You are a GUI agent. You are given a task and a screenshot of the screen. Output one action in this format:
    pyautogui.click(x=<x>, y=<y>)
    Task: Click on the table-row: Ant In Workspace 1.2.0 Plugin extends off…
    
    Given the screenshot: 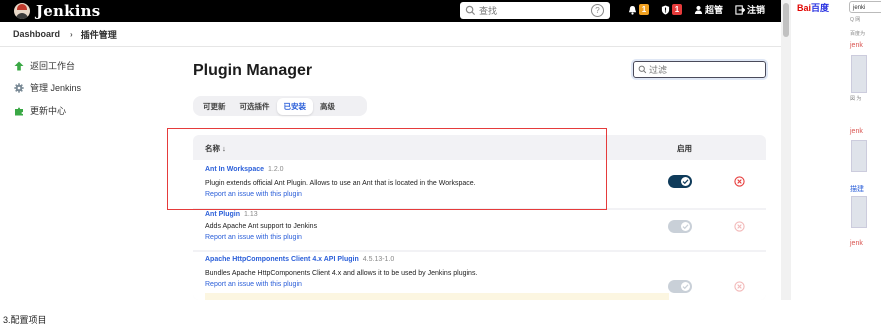 What is the action you would take?
    pyautogui.click(x=479, y=184)
    